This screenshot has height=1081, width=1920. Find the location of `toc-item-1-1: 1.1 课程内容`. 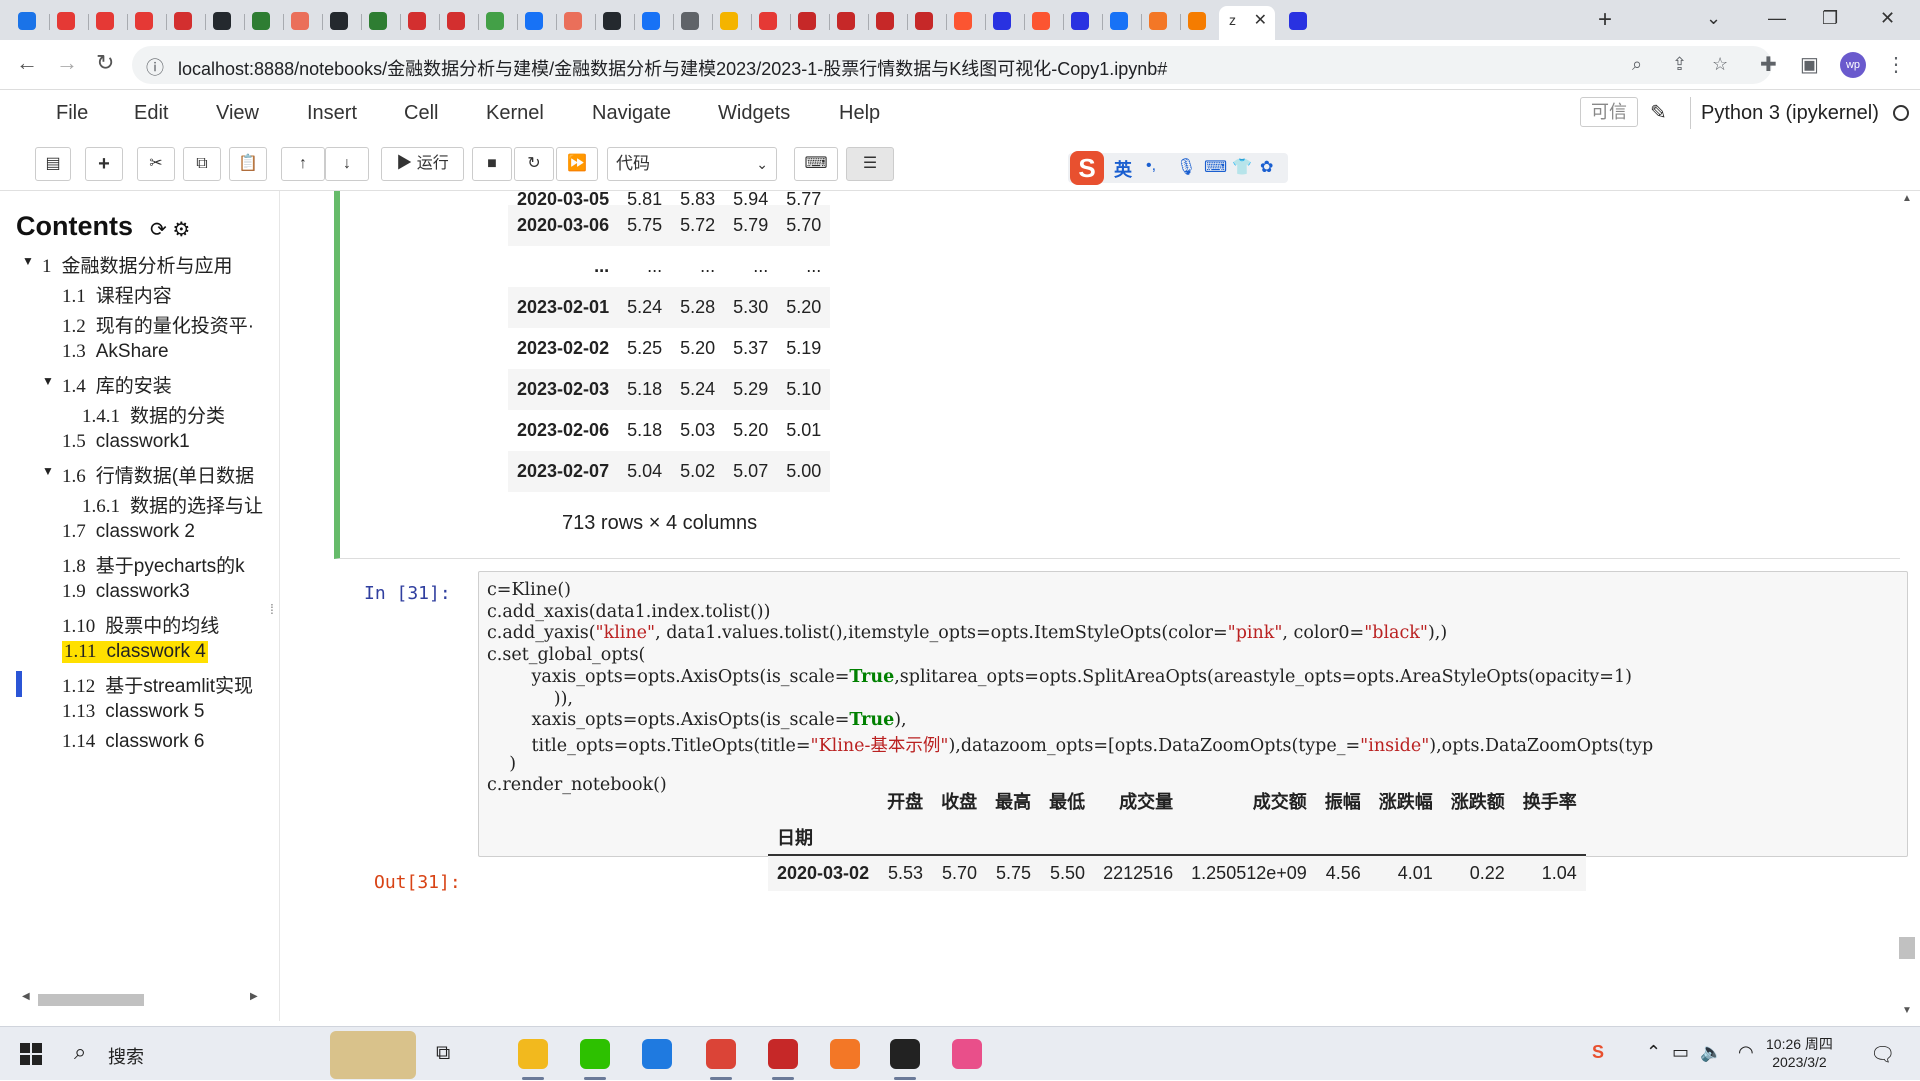

toc-item-1-1: 1.1 课程内容 is located at coordinates (117, 294).